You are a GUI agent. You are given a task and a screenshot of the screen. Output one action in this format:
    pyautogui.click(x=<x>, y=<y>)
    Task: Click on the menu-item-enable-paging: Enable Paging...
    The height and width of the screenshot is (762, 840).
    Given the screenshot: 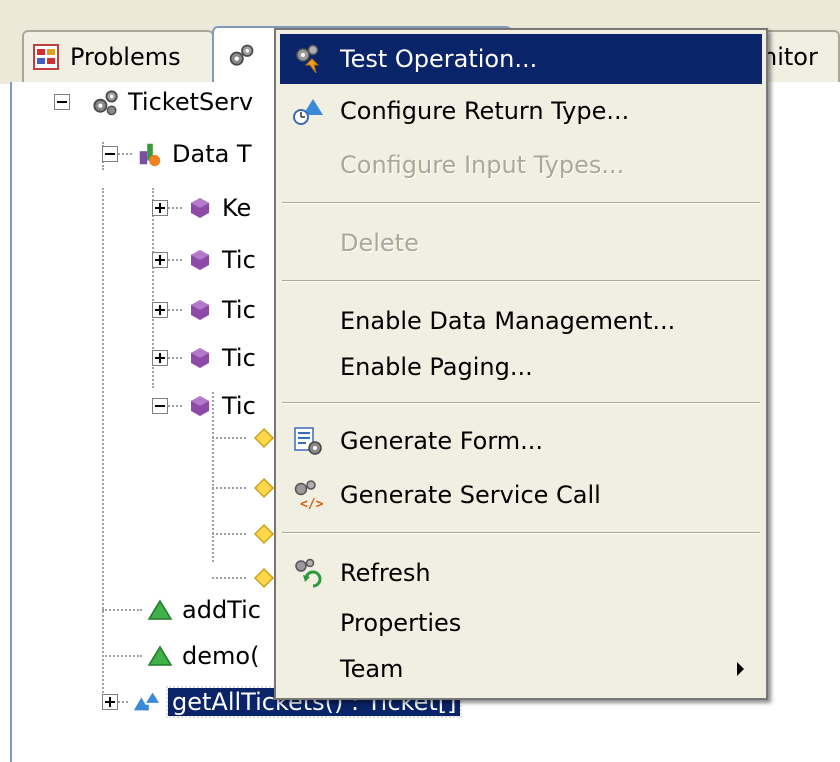 What is the action you would take?
    pyautogui.click(x=521, y=367)
    